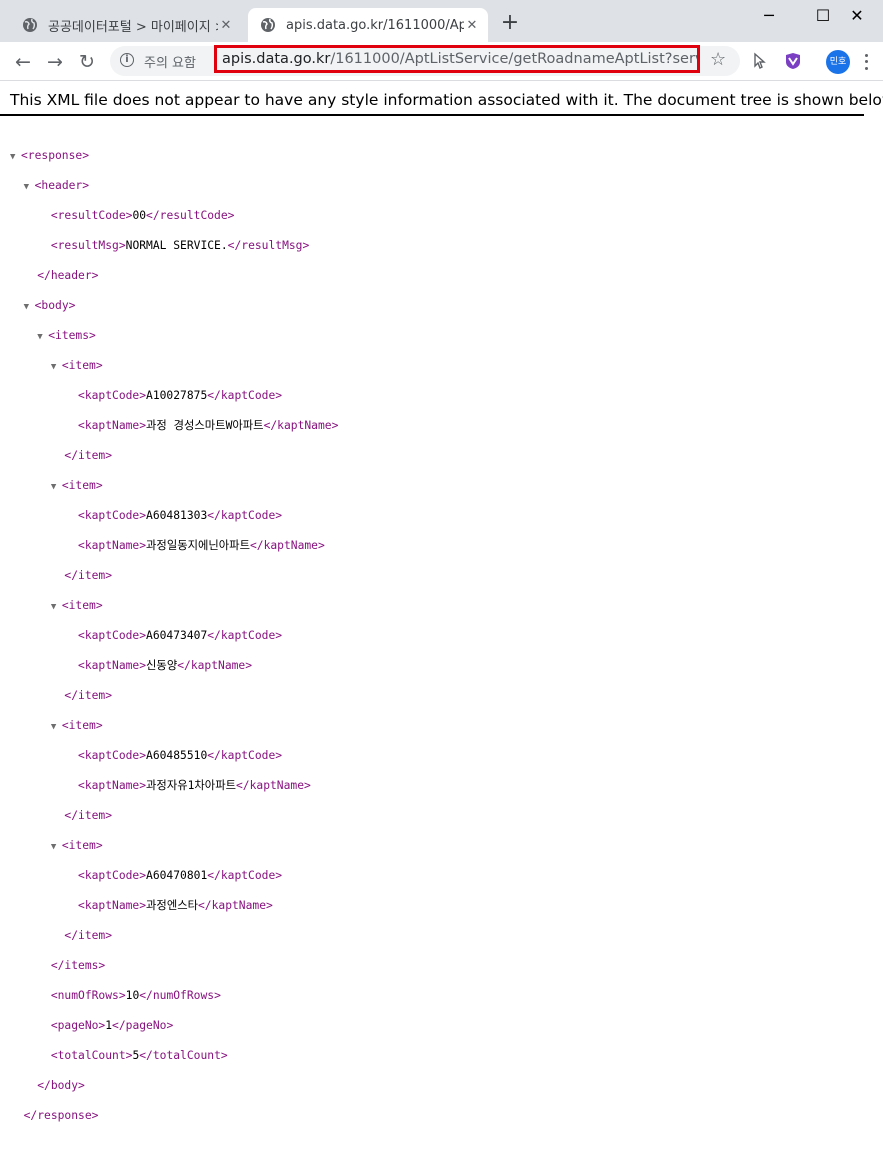  Describe the element at coordinates (191, 785) in the screenshot. I see `kapt-name: 과정자유1차아파트` at that location.